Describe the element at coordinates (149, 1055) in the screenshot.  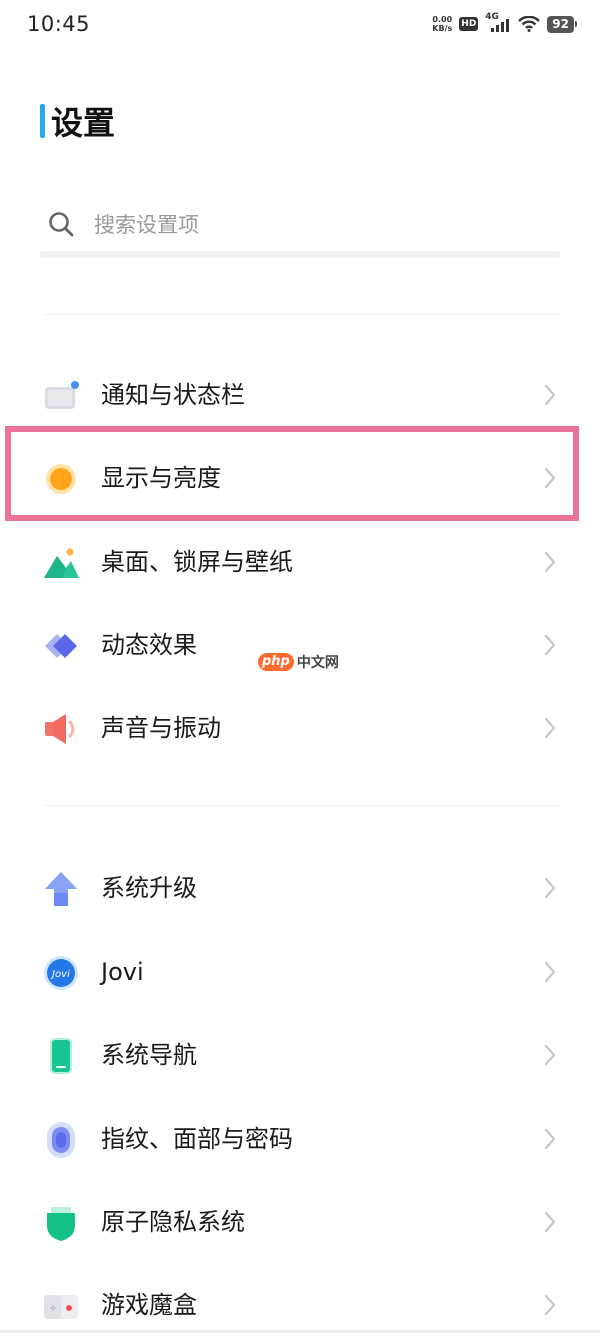
I see `settings-item-label: 系统导航` at that location.